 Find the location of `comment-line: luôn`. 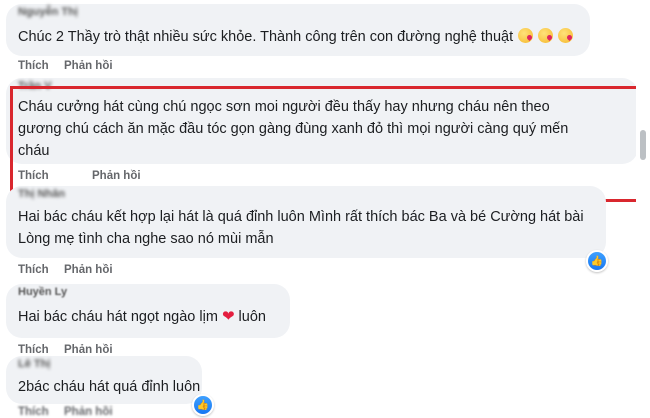

comment-line: luôn is located at coordinates (252, 317).